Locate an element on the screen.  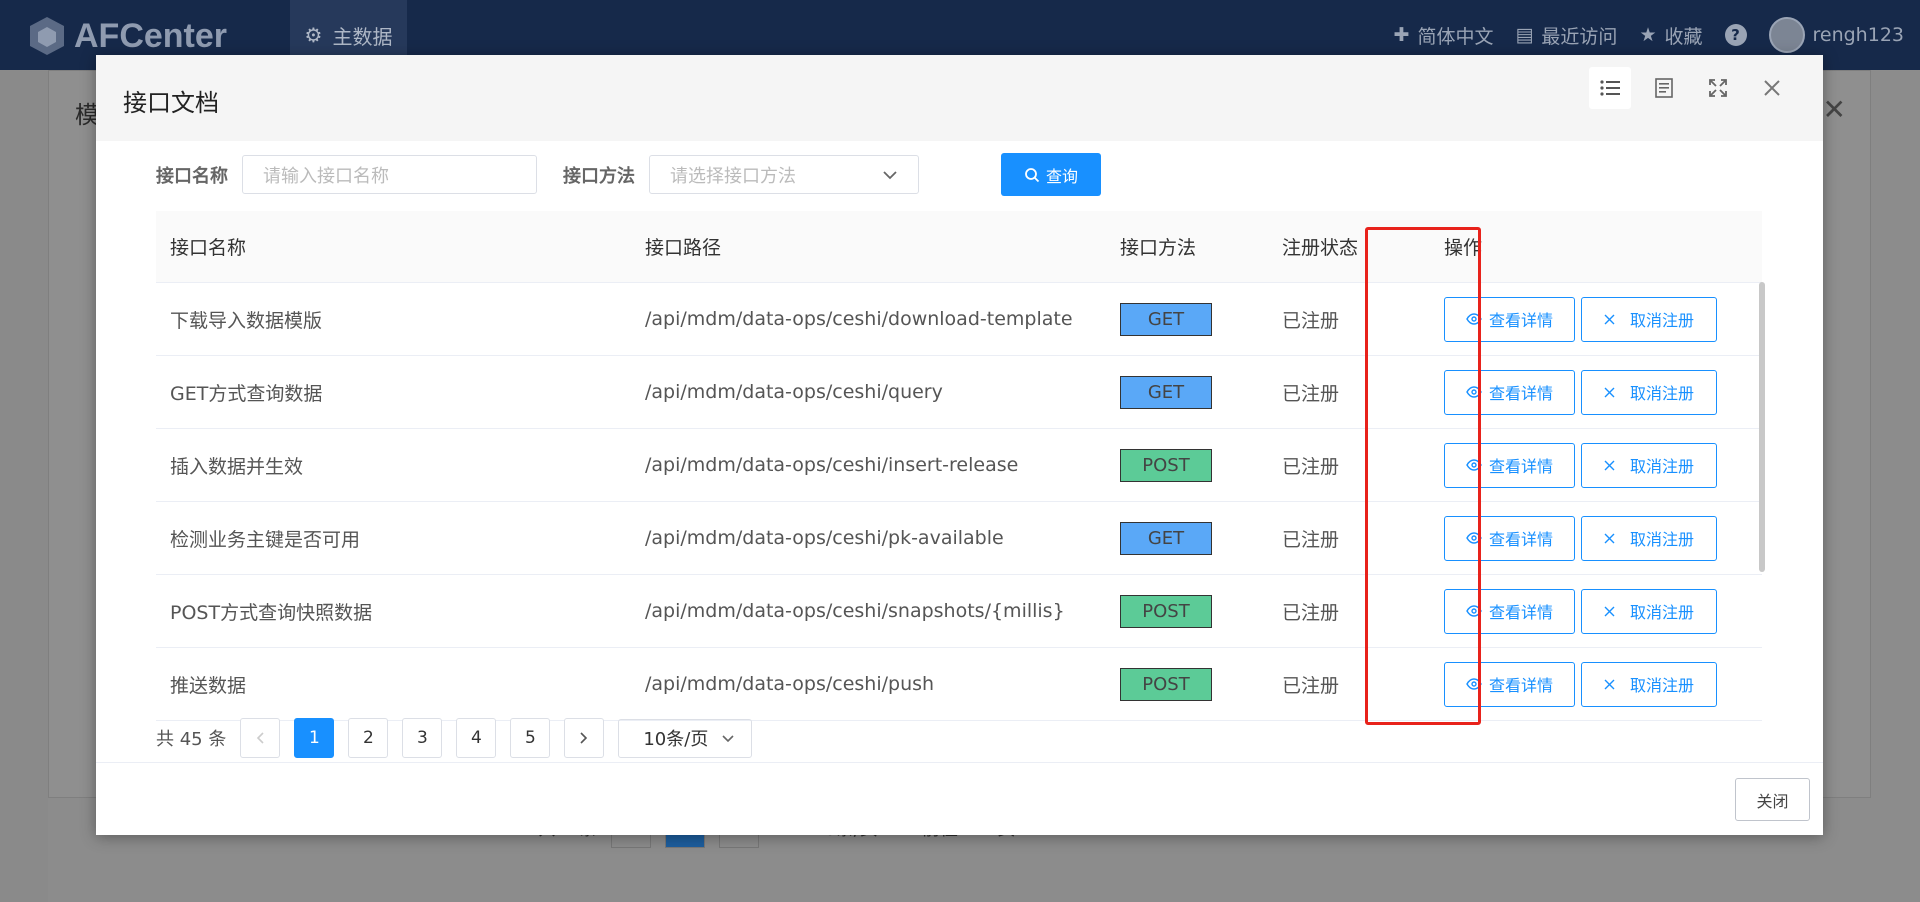
pager-prev-button is located at coordinates (260, 738).